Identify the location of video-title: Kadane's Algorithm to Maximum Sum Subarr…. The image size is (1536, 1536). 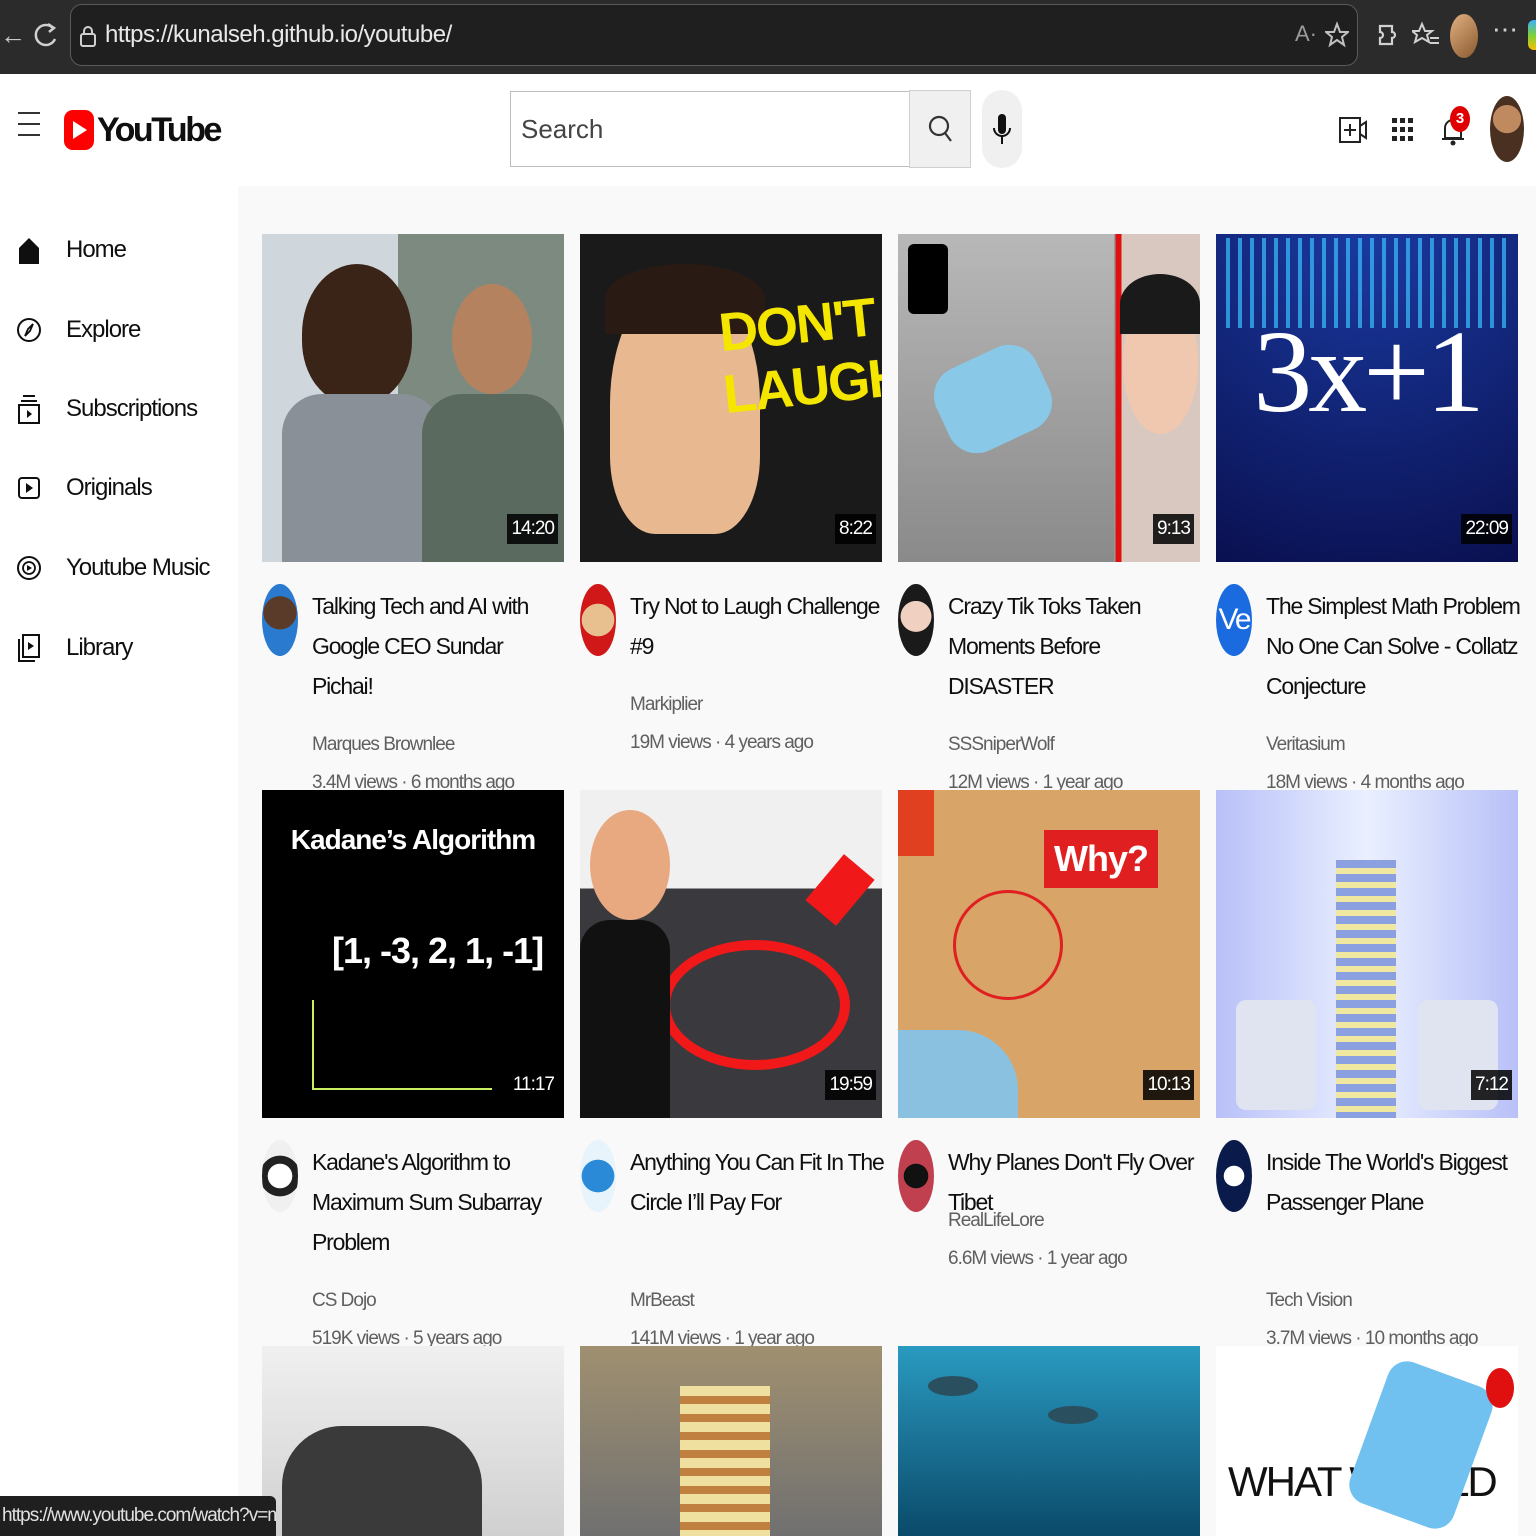
(439, 1202).